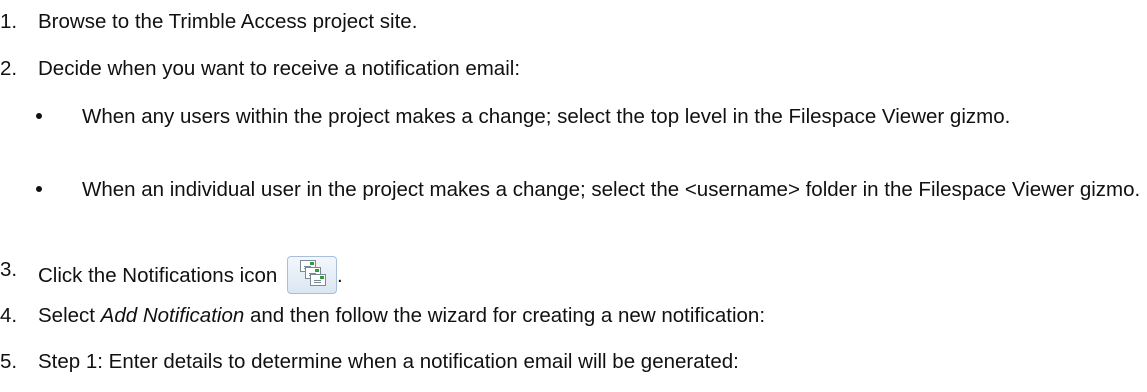 The image size is (1147, 392). What do you see at coordinates (311, 275) in the screenshot?
I see `notifications-icon` at bounding box center [311, 275].